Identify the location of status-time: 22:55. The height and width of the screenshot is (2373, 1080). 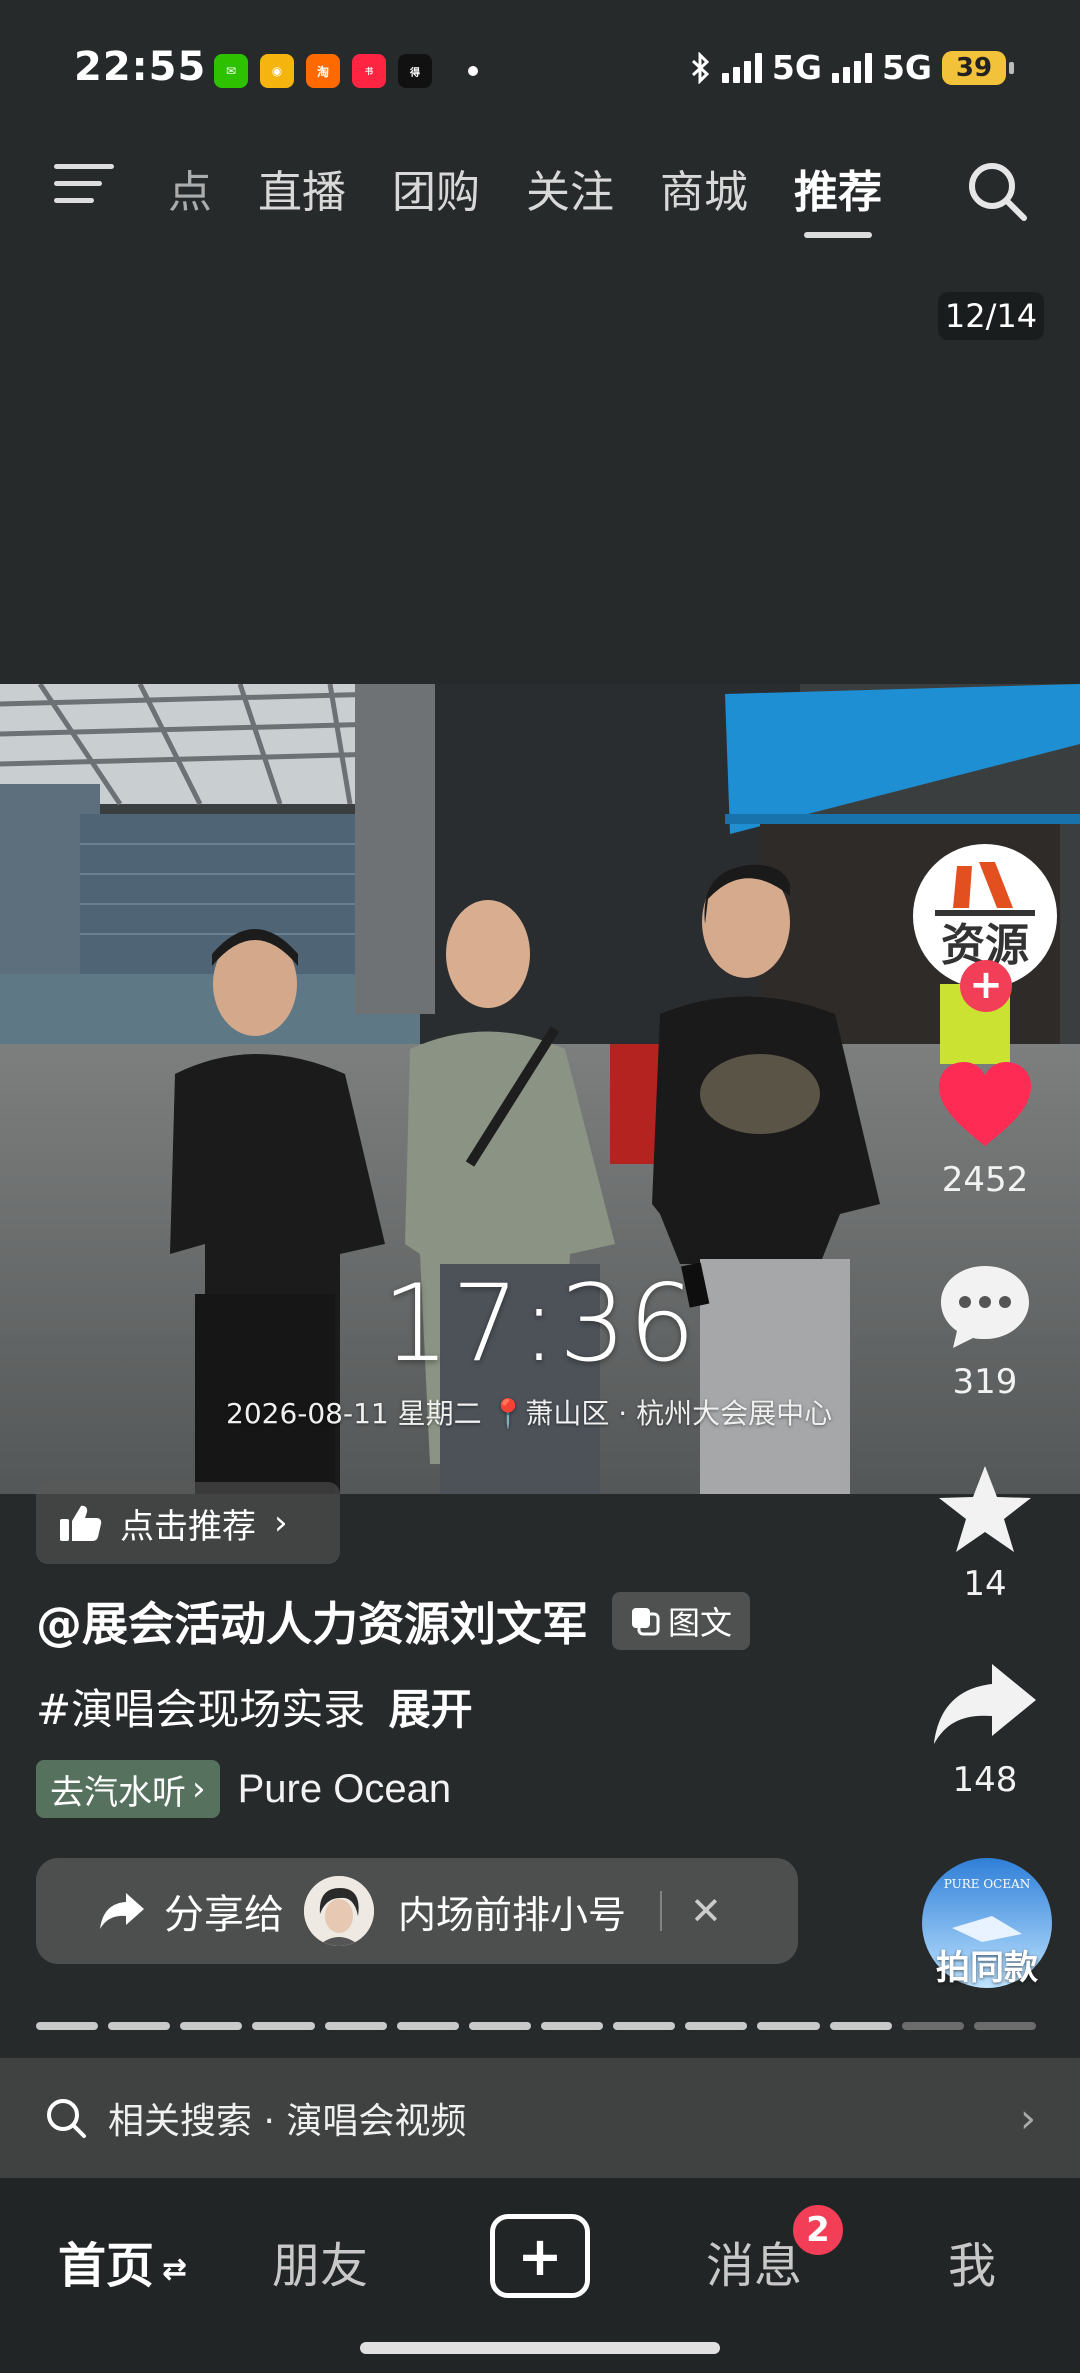
(140, 67).